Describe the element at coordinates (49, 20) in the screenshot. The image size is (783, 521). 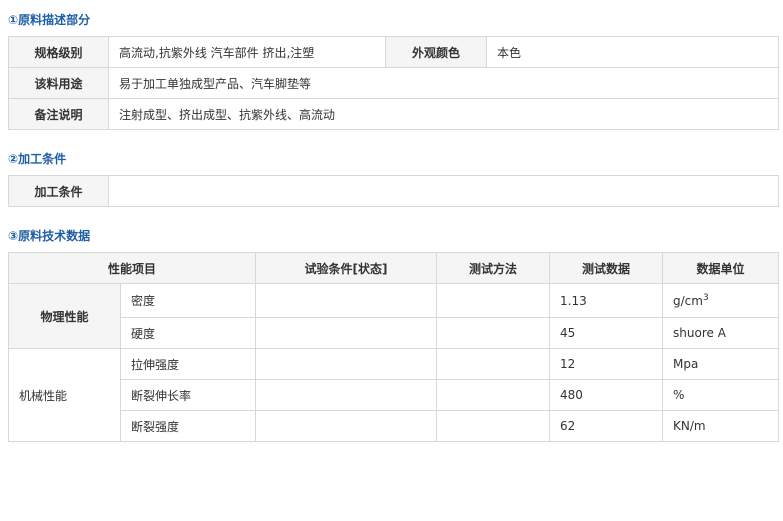
I see `section-title-description: ①原料描述部分` at that location.